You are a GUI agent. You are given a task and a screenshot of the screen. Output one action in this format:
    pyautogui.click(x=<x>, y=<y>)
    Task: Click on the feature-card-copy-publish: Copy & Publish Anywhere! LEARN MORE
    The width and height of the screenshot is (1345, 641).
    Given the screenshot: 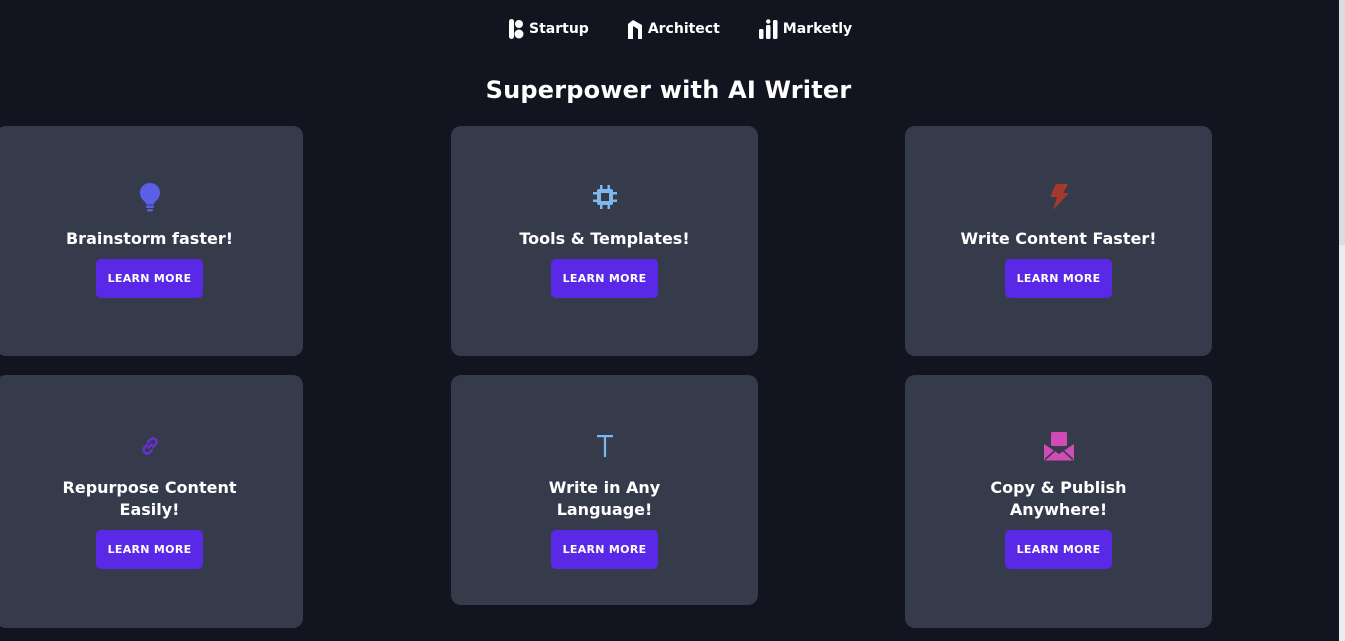 What is the action you would take?
    pyautogui.click(x=1058, y=501)
    